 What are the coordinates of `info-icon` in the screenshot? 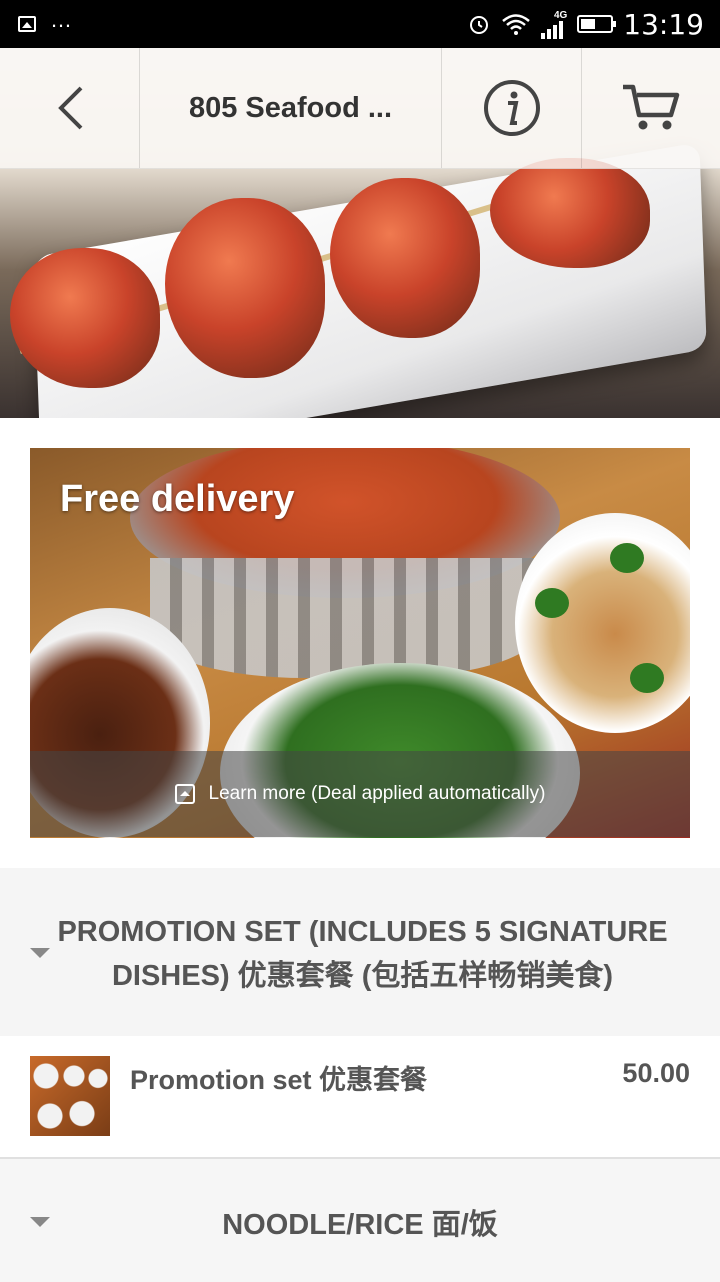 It's located at (511, 108).